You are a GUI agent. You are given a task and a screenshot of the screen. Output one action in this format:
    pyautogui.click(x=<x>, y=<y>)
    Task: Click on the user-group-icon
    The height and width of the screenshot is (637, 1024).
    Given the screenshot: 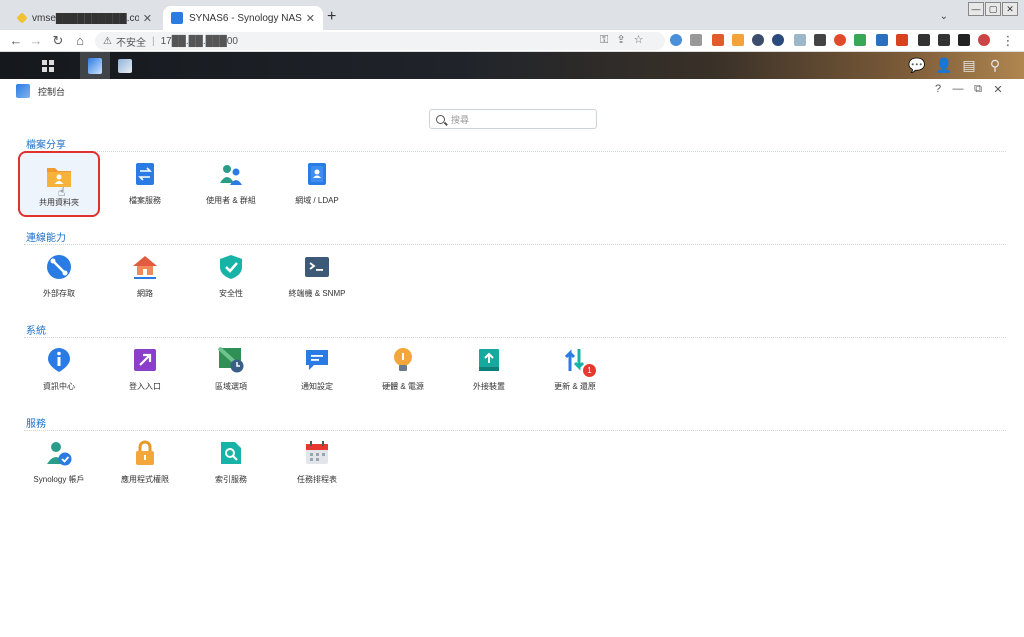 What is the action you would take?
    pyautogui.click(x=231, y=174)
    